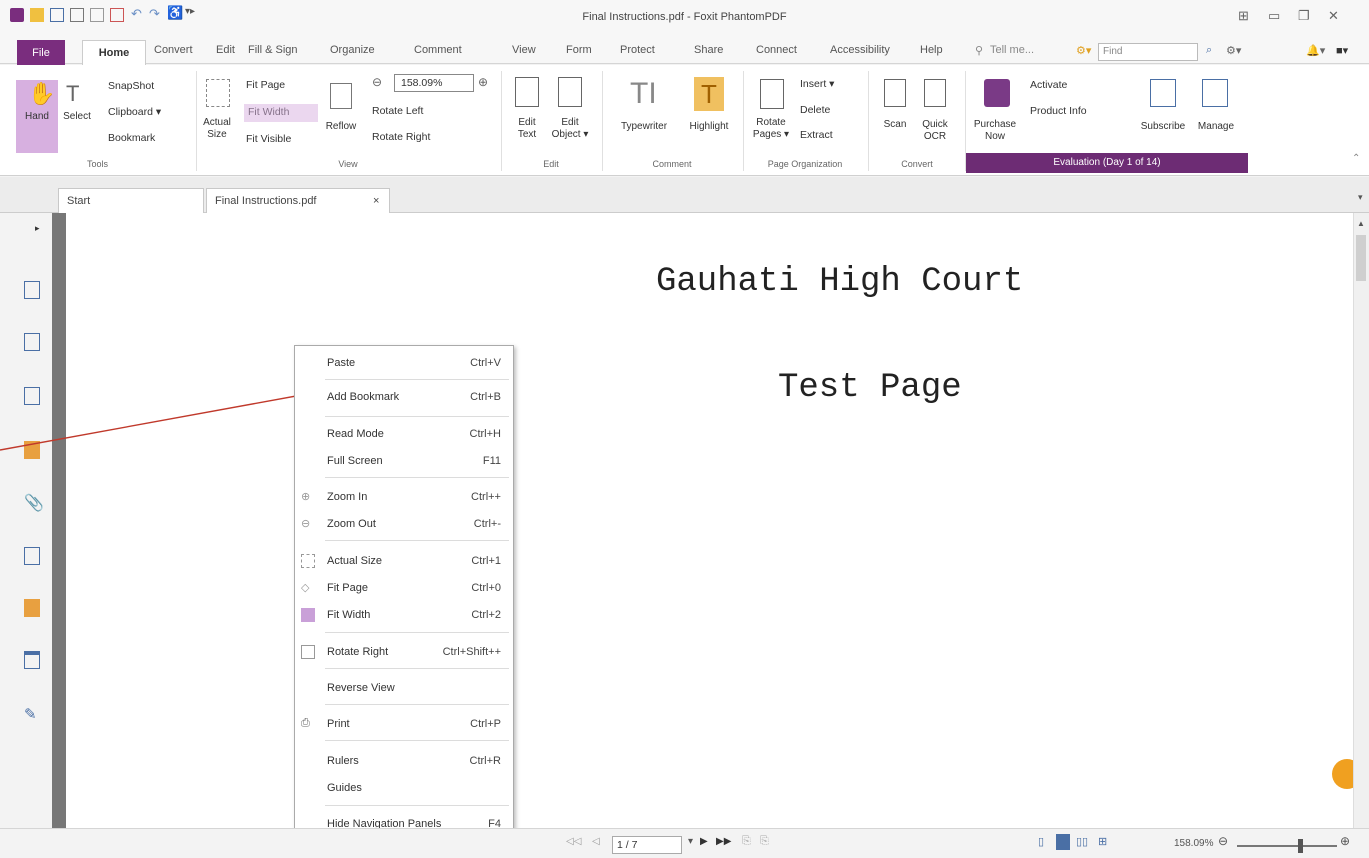 This screenshot has height=858, width=1369. Describe the element at coordinates (931, 50) in the screenshot. I see `tab-help: Help` at that location.